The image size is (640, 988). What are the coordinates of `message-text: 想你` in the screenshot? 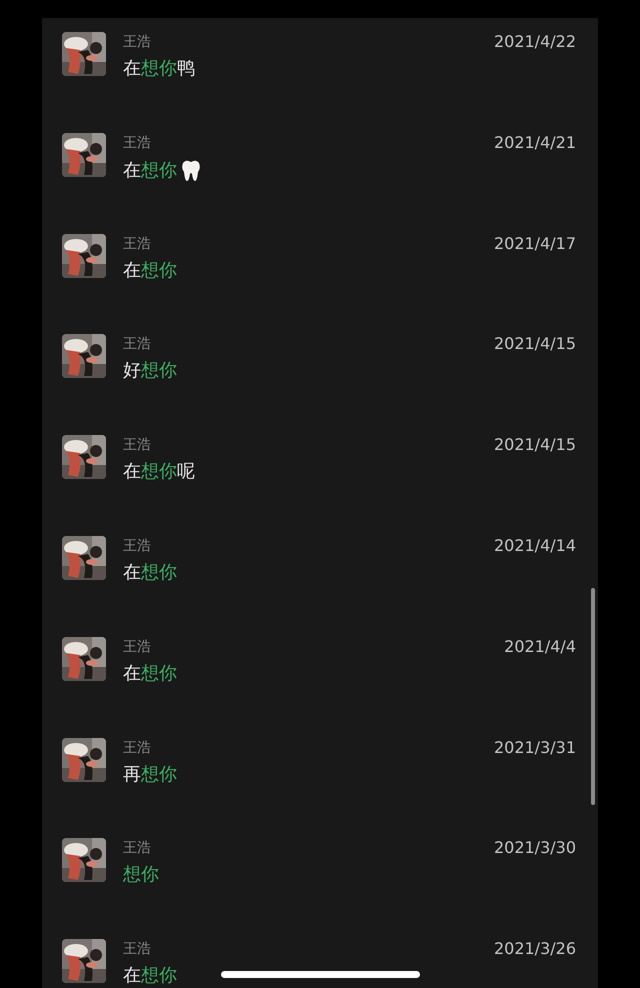 It's located at (141, 875).